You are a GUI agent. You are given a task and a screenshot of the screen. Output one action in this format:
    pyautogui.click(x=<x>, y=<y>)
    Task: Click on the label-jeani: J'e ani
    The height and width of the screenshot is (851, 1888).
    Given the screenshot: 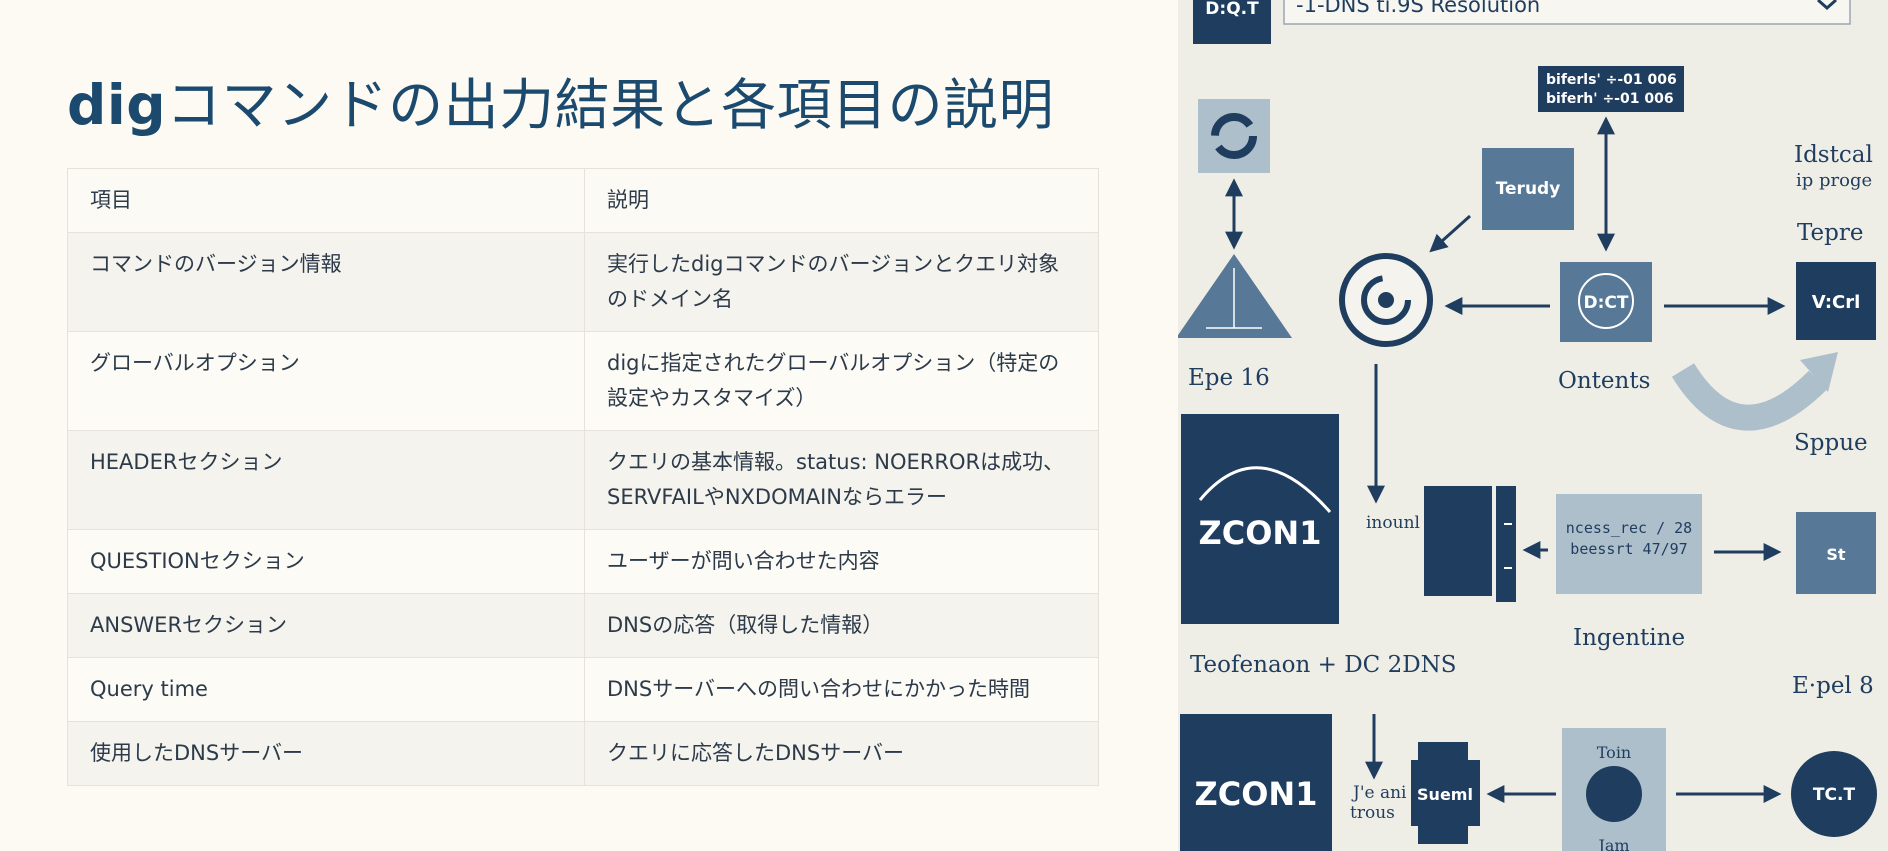 What is the action you would take?
    pyautogui.click(x=1379, y=793)
    